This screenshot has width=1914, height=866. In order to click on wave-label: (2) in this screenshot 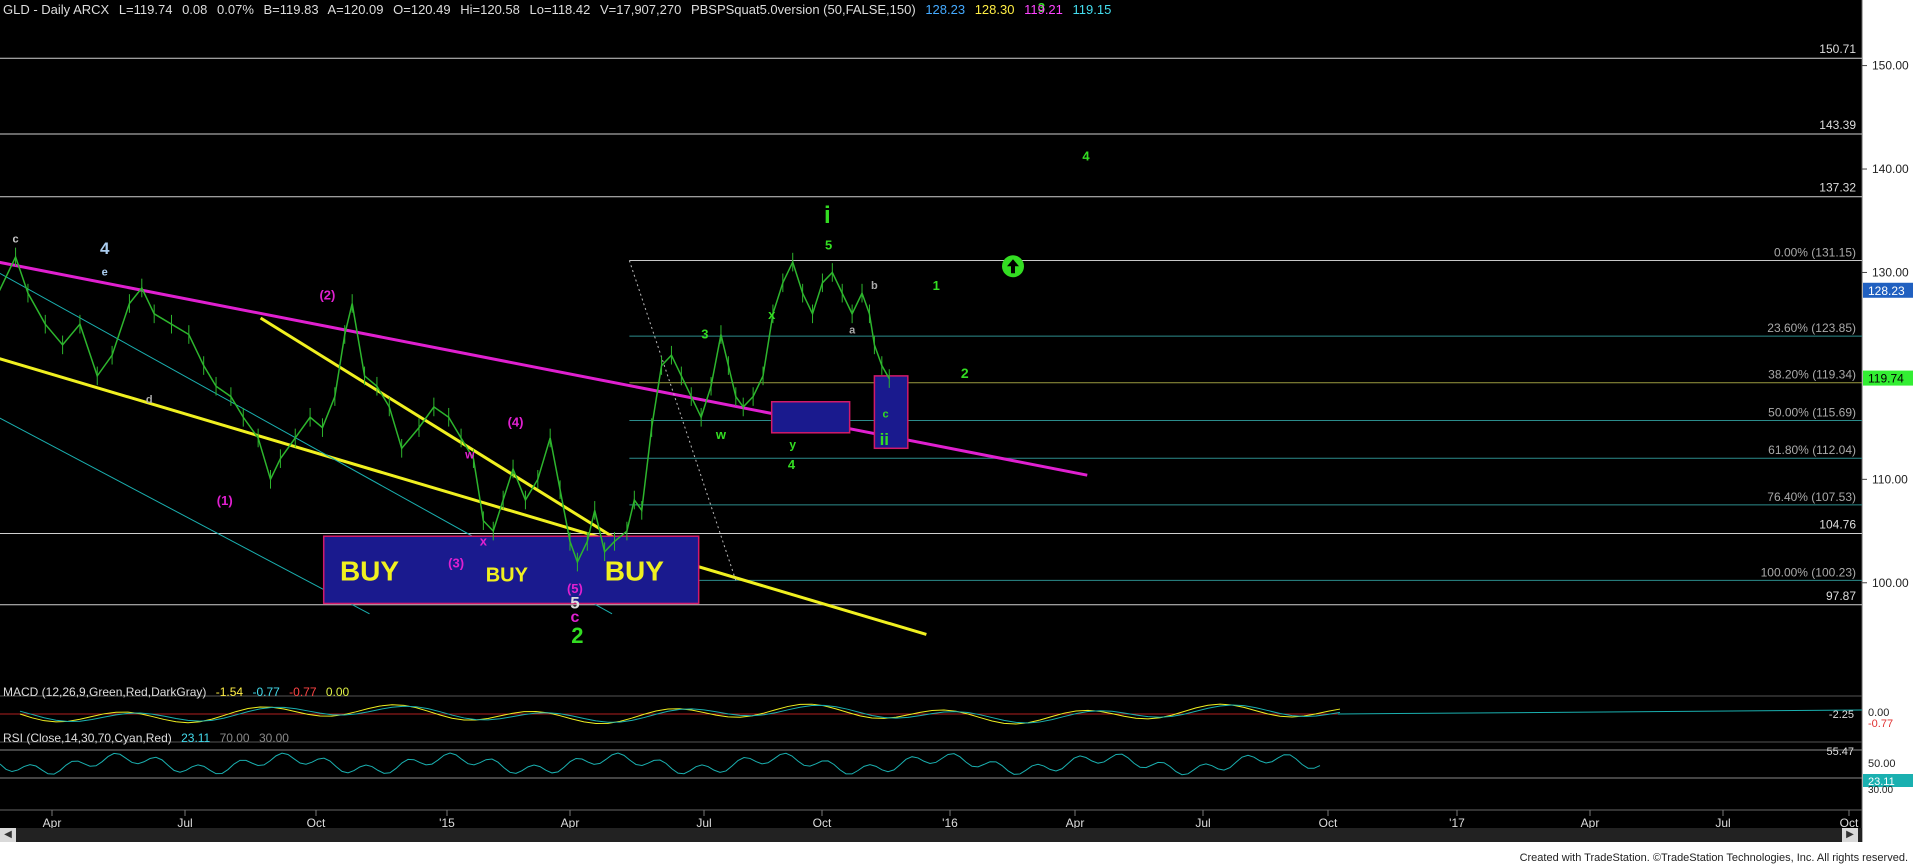, I will do `click(327, 294)`.